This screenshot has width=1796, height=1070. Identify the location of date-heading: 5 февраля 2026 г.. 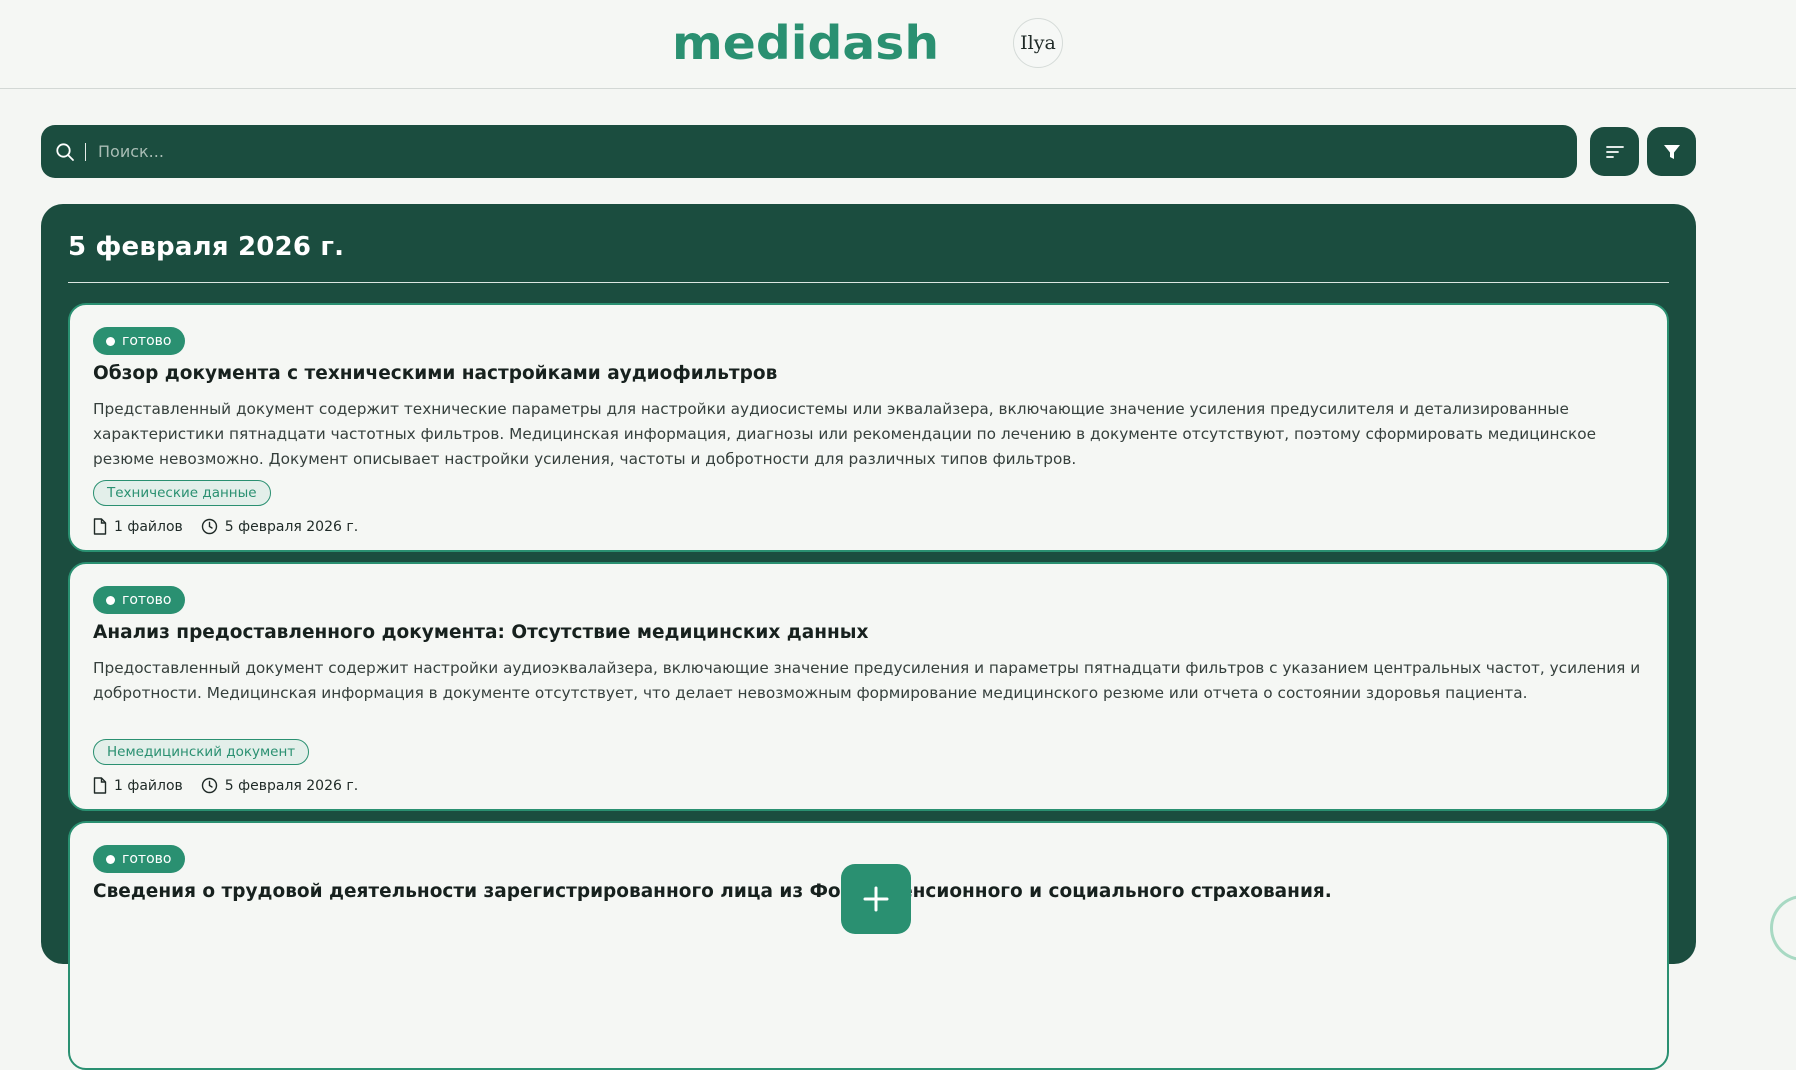
(206, 247).